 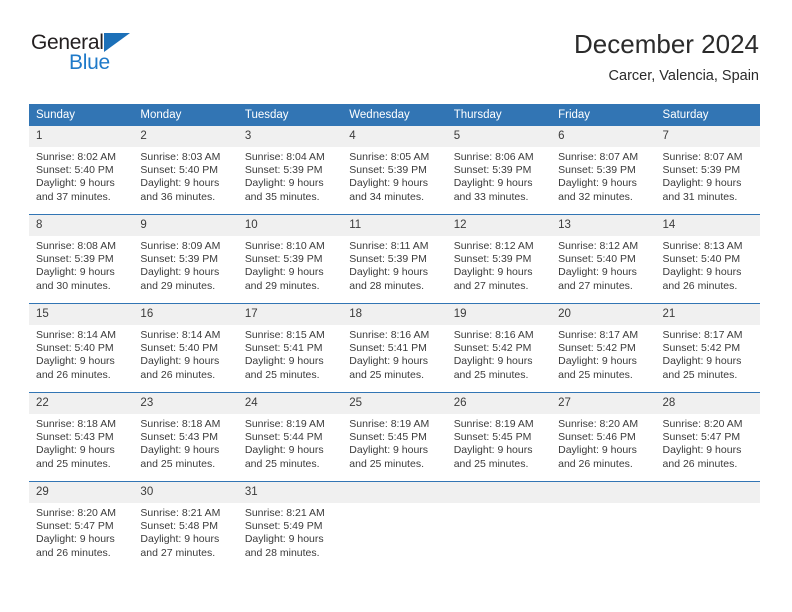 I want to click on day-number: 25, so click(x=394, y=403).